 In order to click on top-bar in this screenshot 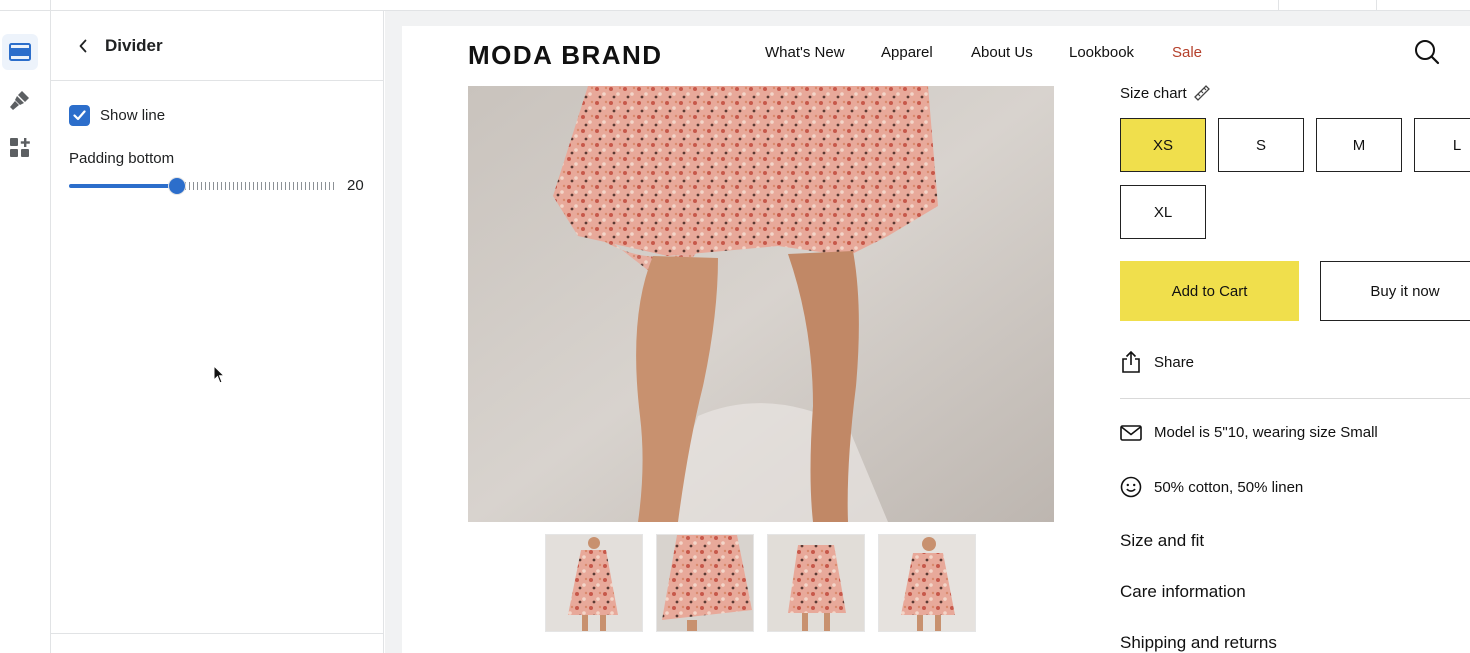, I will do `click(735, 5)`.